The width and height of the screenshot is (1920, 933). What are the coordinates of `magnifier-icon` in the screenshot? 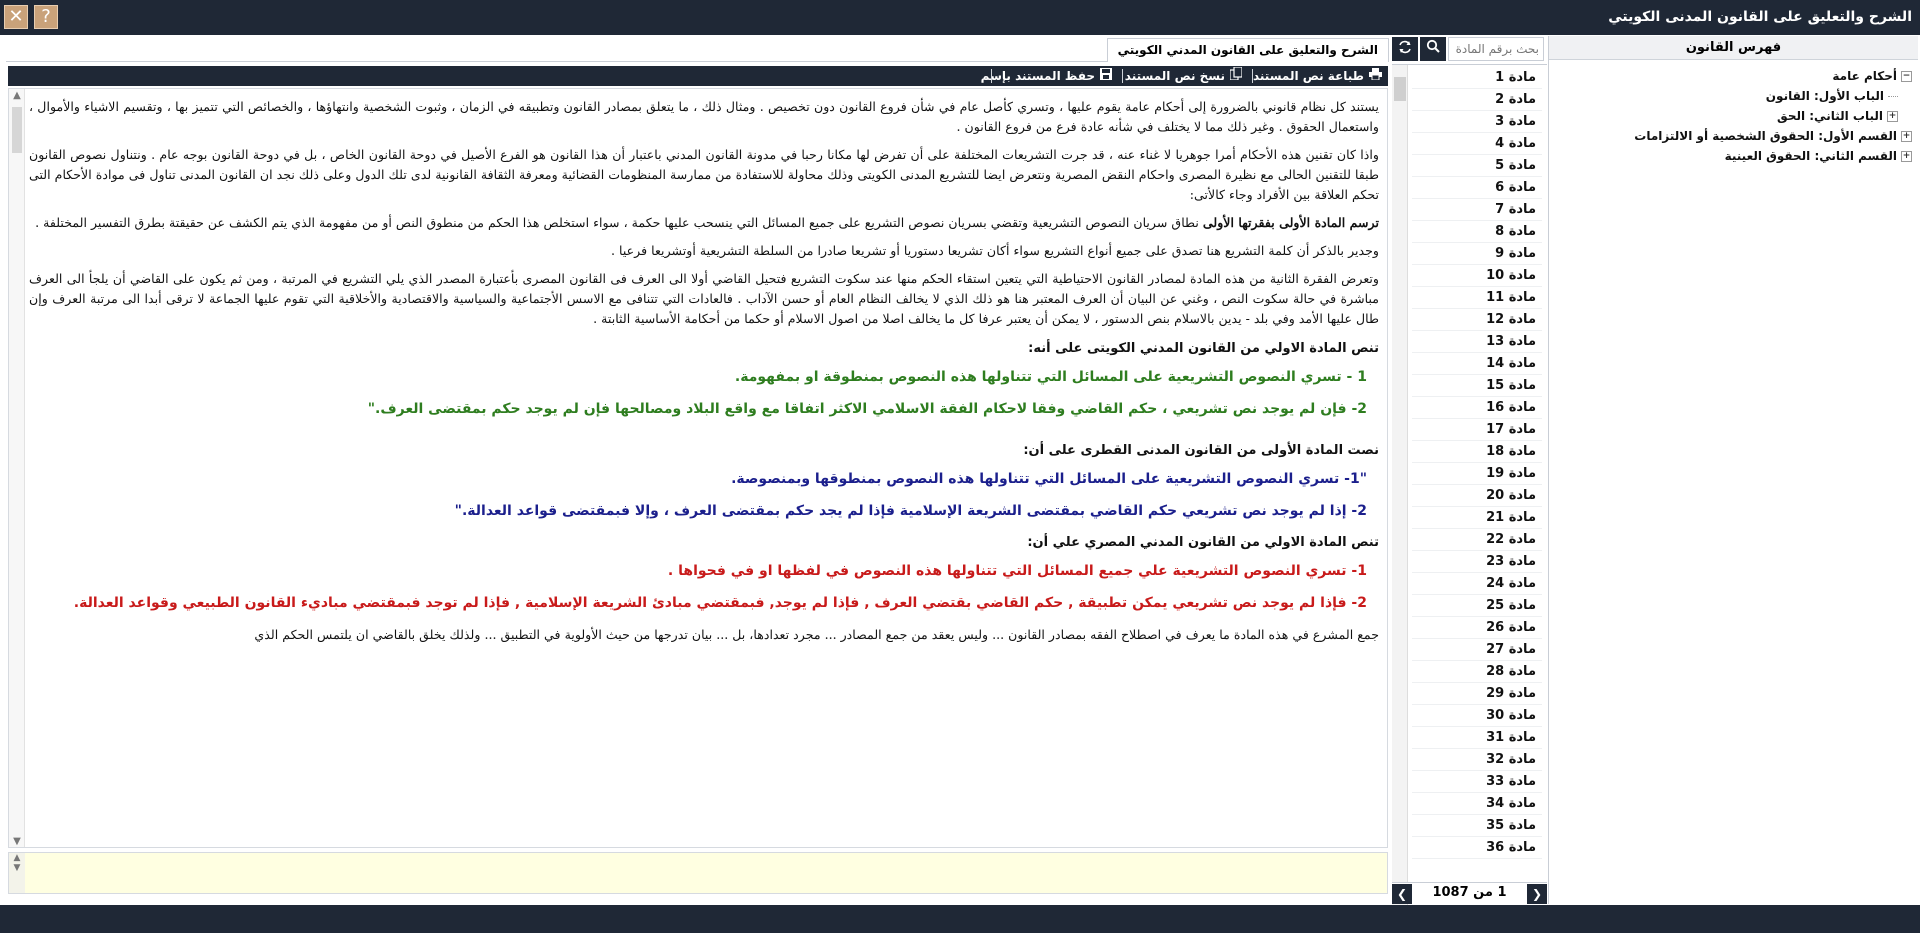 It's located at (1433, 46).